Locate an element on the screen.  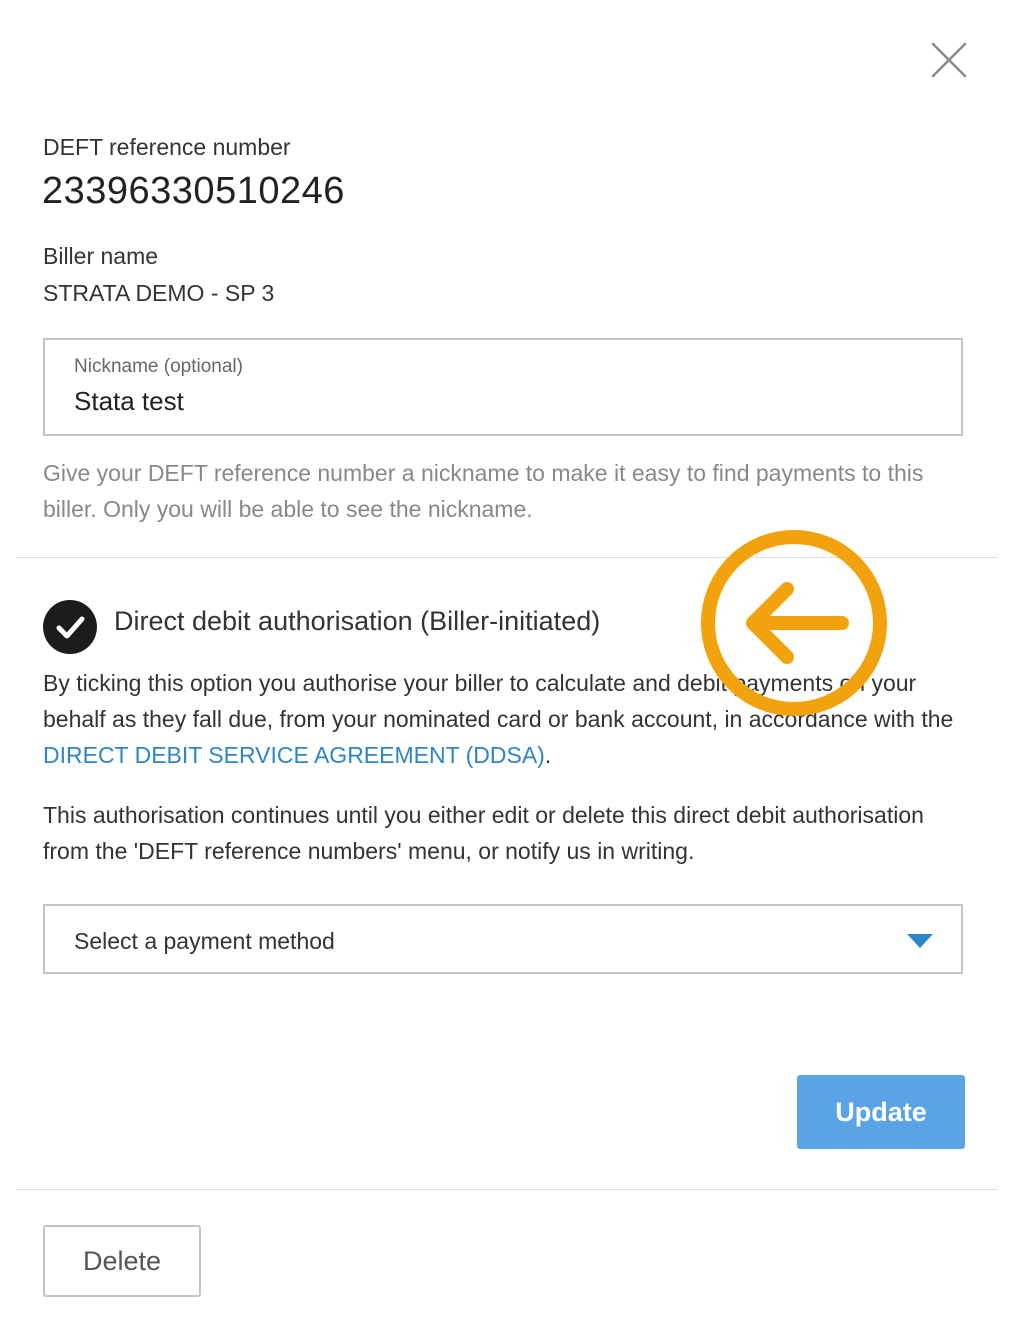
footer-divider is located at coordinates (507, 1189).